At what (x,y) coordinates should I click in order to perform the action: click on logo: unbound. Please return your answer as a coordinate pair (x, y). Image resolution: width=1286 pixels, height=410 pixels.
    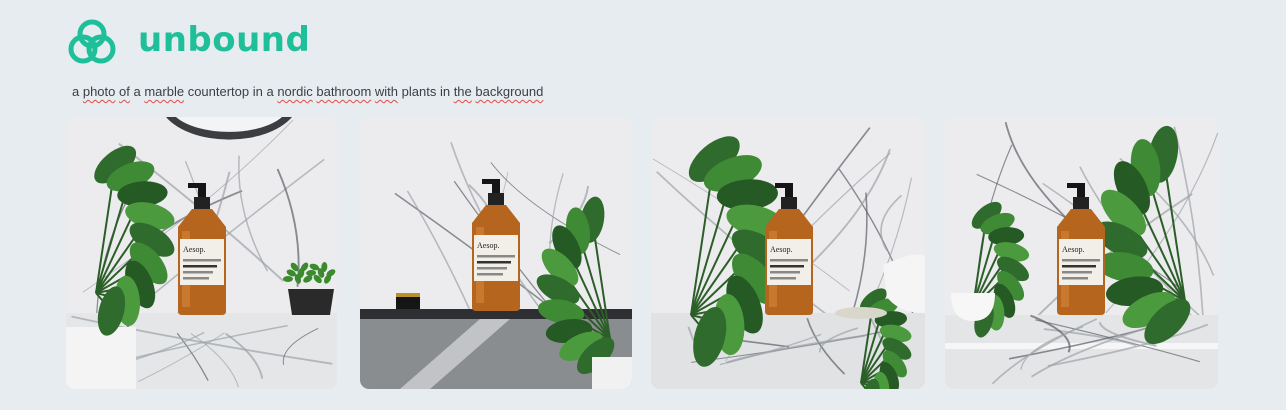
    Looking at the image, I should click on (189, 42).